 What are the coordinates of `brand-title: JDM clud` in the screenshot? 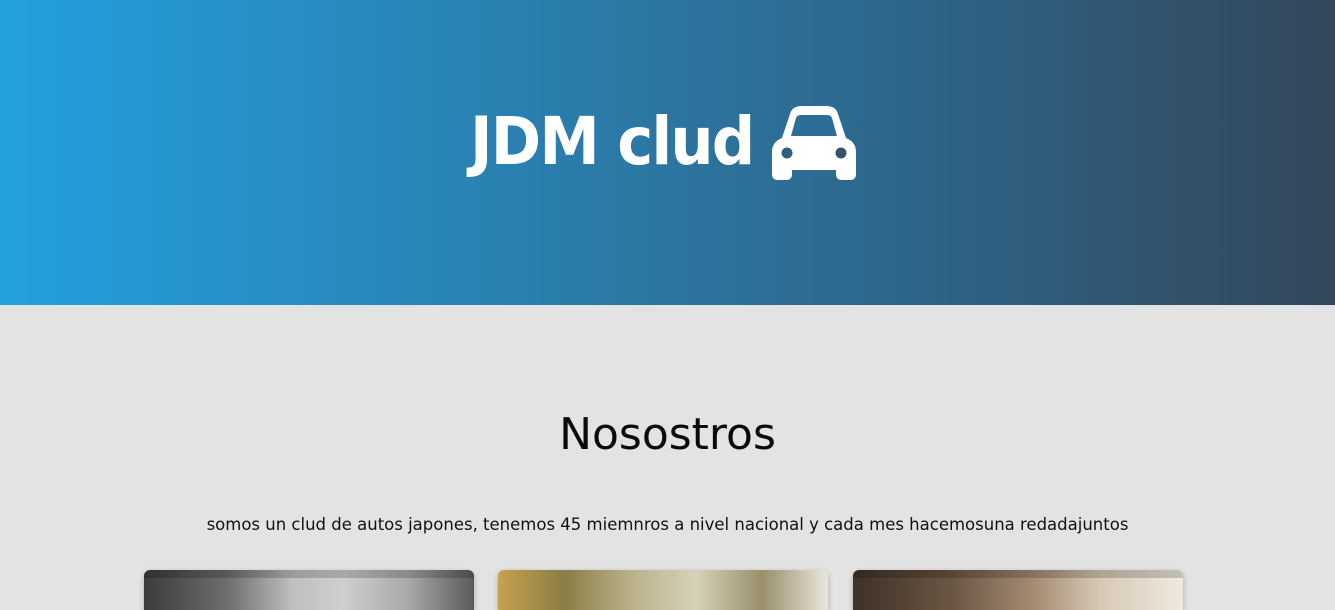 It's located at (612, 141).